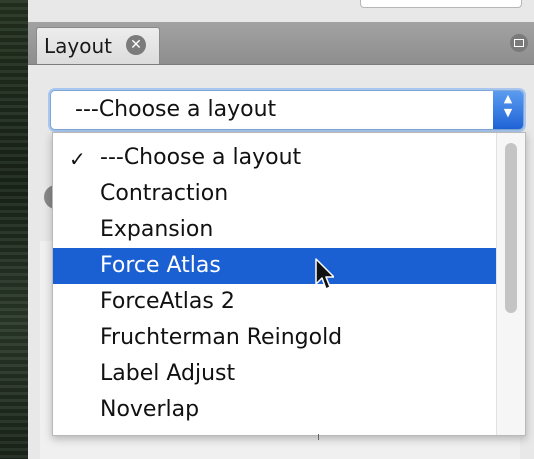 This screenshot has height=459, width=534. I want to click on dropdown-option-force-atlas: Force Atlas, so click(274, 266).